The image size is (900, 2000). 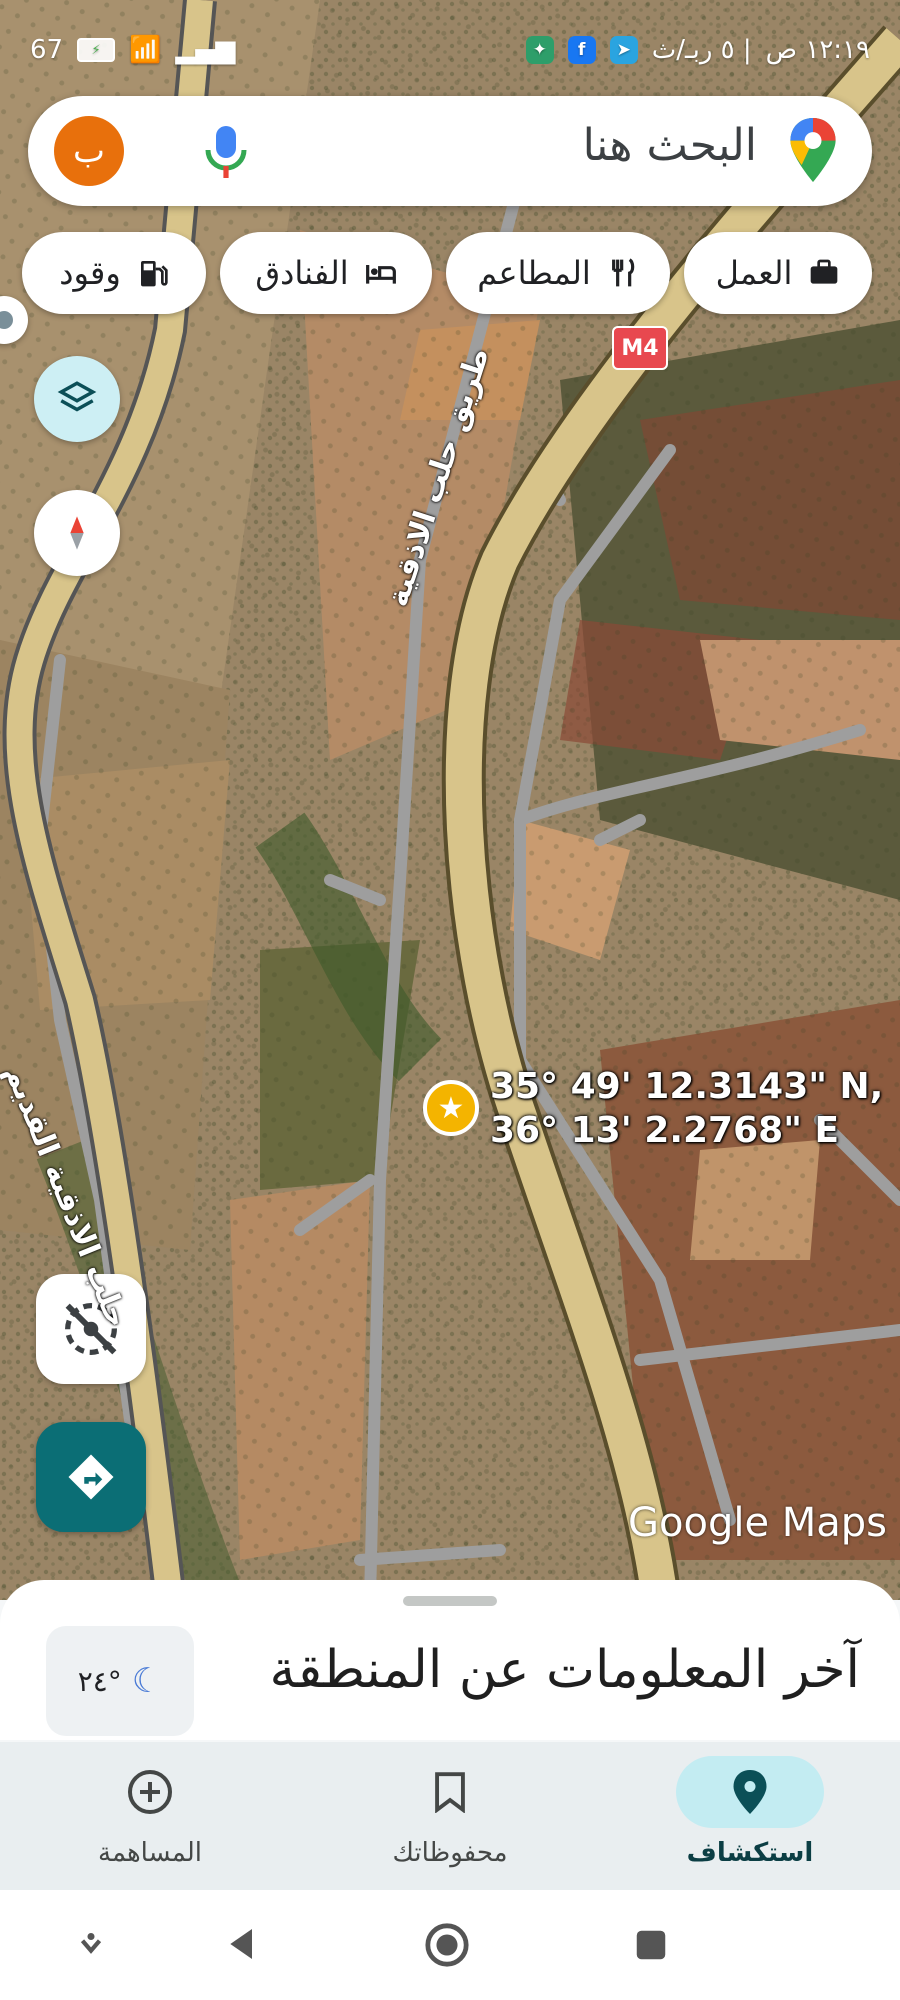 What do you see at coordinates (687, 1086) in the screenshot?
I see `coordinates-lat: 35° 49' 12.3143" N,` at bounding box center [687, 1086].